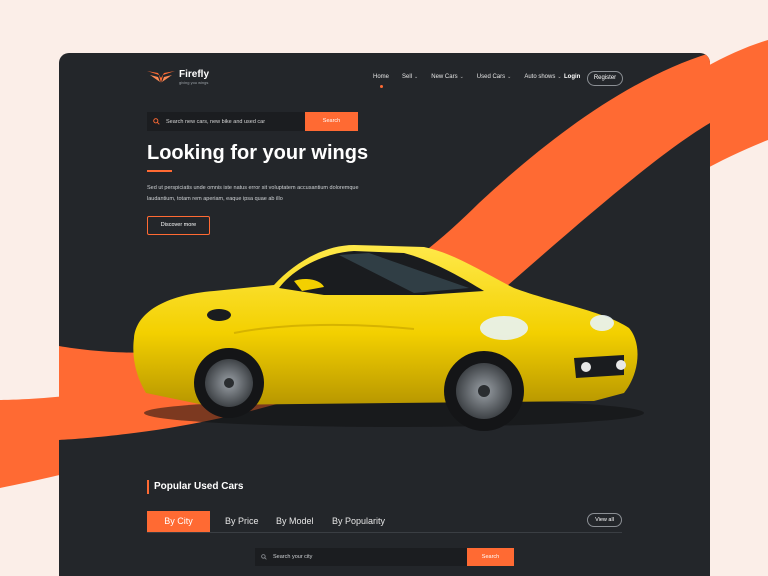 Image resolution: width=768 pixels, height=576 pixels. Describe the element at coordinates (161, 77) in the screenshot. I see `wings-logo-icon` at that location.